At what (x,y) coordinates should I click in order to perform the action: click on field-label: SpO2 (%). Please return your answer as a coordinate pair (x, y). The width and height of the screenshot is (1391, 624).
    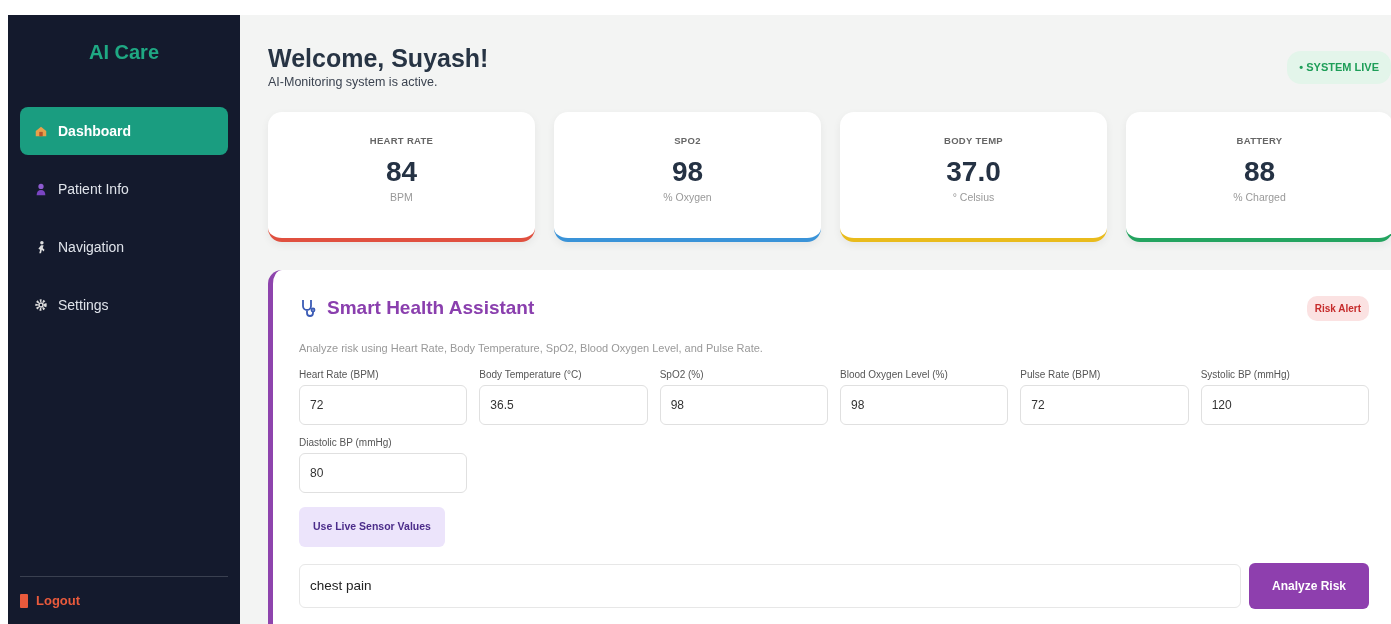
    Looking at the image, I should click on (682, 374).